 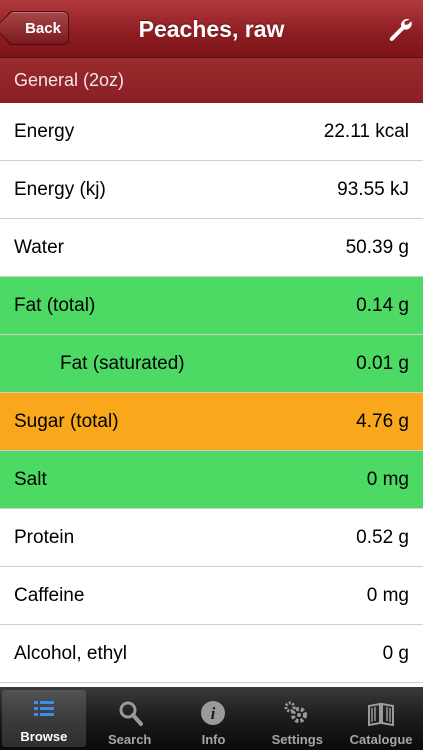 What do you see at coordinates (382, 421) in the screenshot?
I see `nutrient-value: 4.76 g` at bounding box center [382, 421].